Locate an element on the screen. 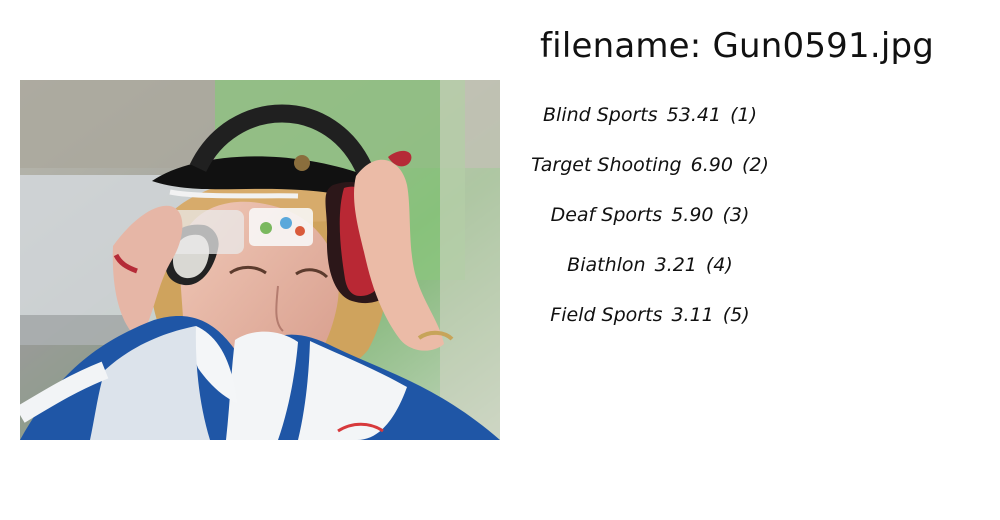  prediction-label: Blind Sports is located at coordinates (600, 115).